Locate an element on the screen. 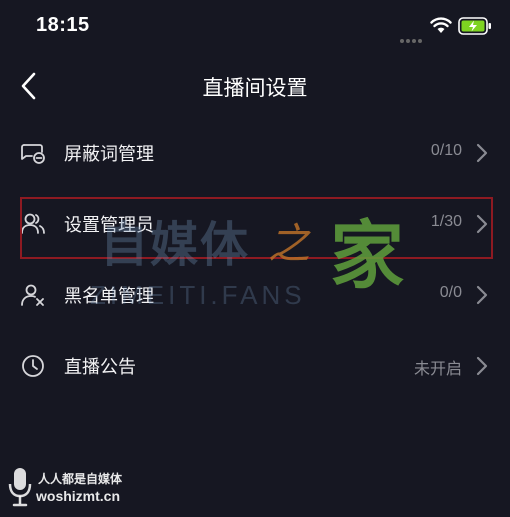 The width and height of the screenshot is (510, 517). row-value: 1/30 is located at coordinates (446, 221).